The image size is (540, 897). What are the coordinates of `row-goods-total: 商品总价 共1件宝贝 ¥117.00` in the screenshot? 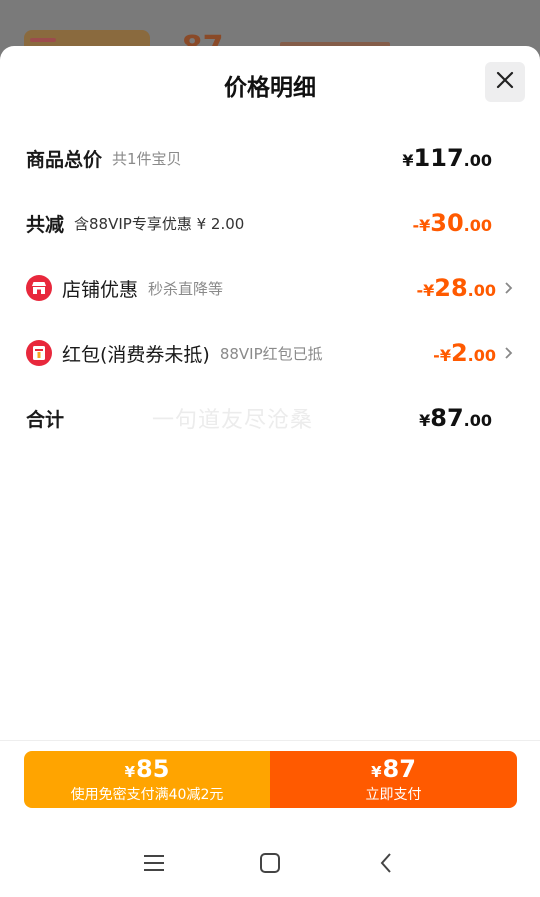 It's located at (270, 158).